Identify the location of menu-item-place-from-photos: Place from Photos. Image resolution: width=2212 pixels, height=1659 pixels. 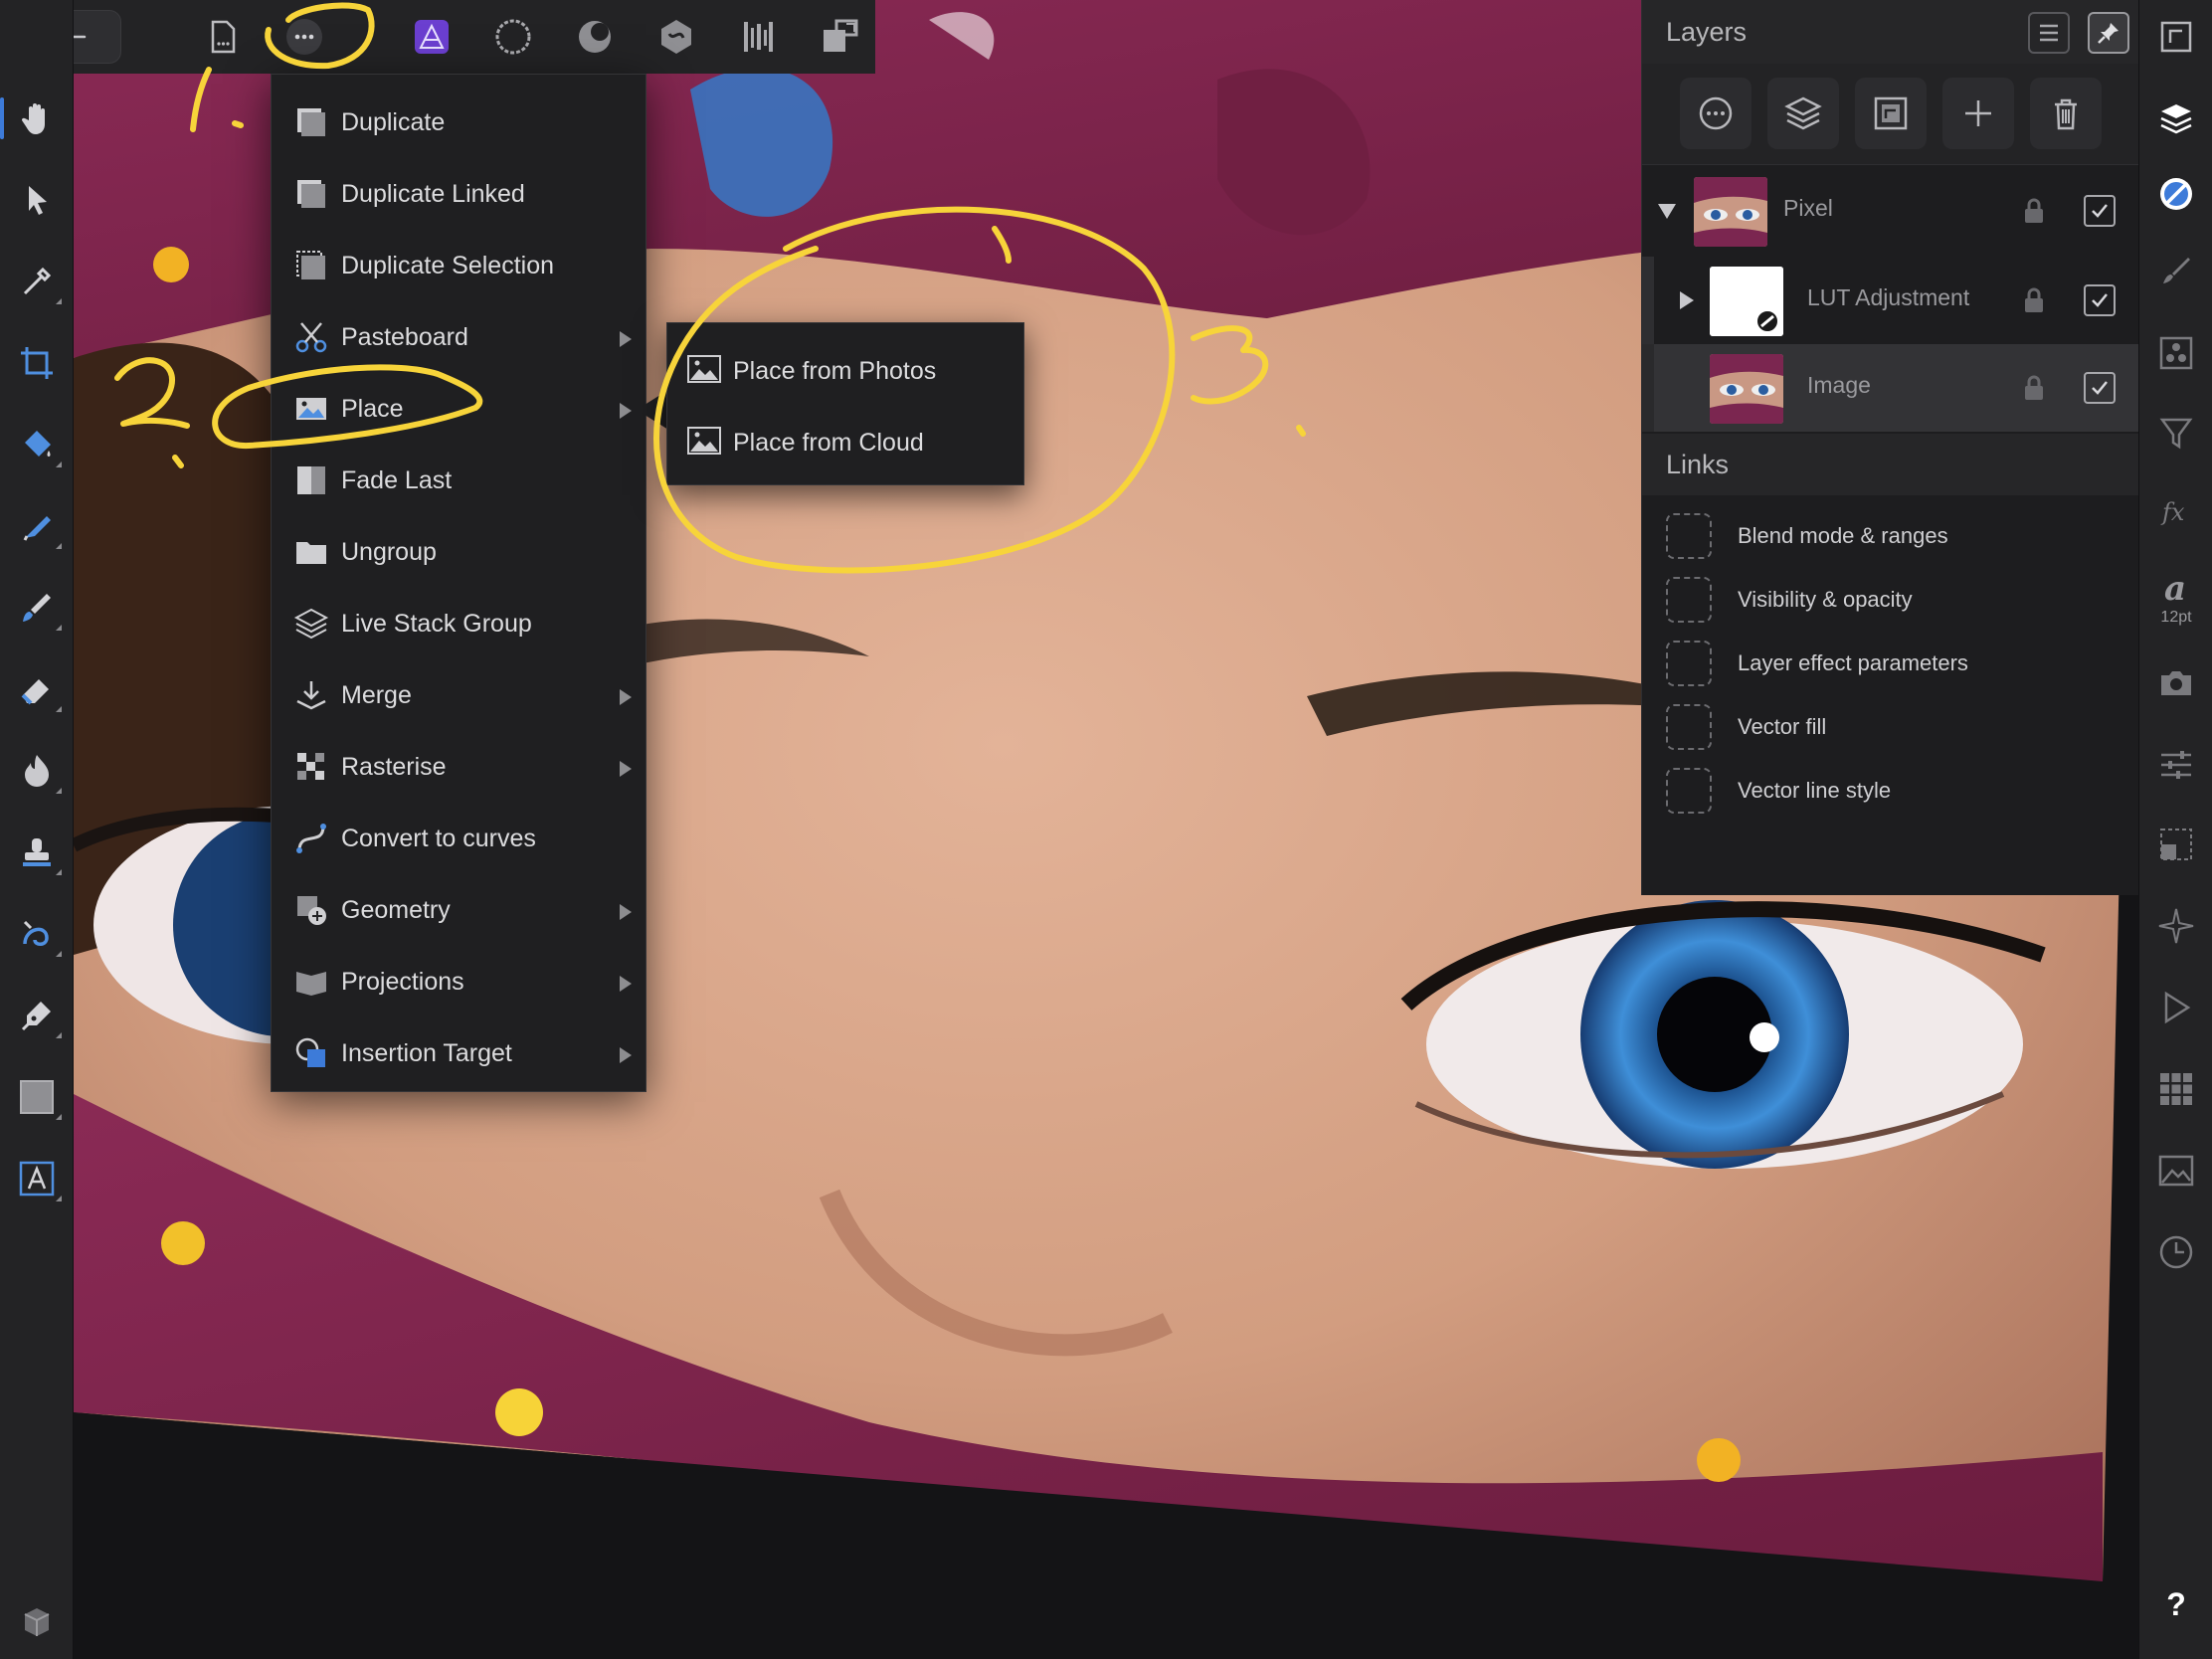
(845, 369).